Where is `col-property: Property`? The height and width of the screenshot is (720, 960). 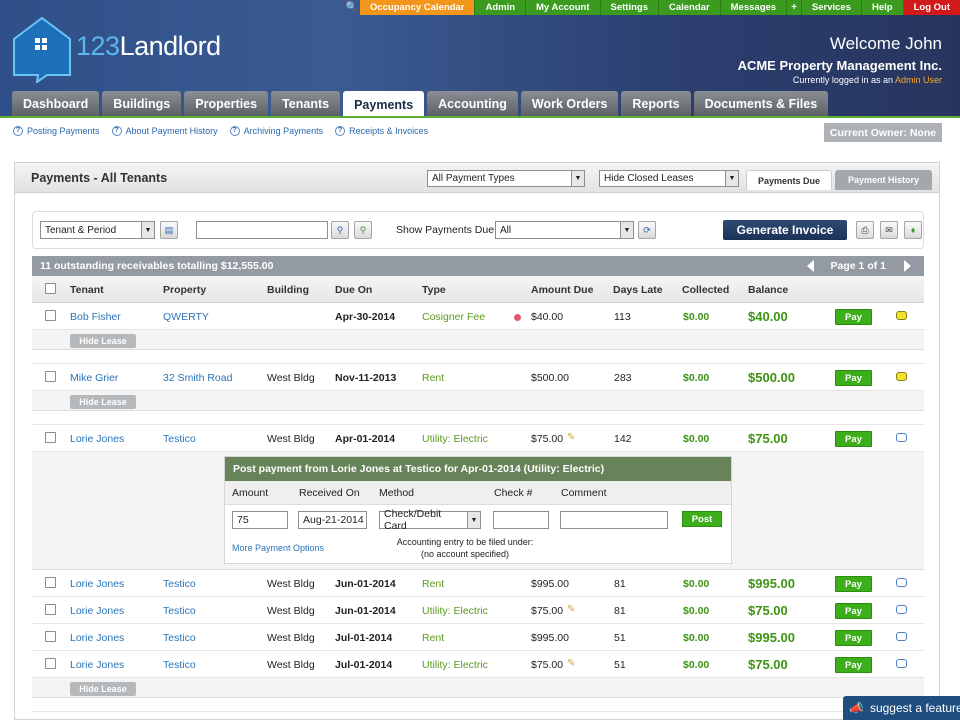 col-property: Property is located at coordinates (184, 290).